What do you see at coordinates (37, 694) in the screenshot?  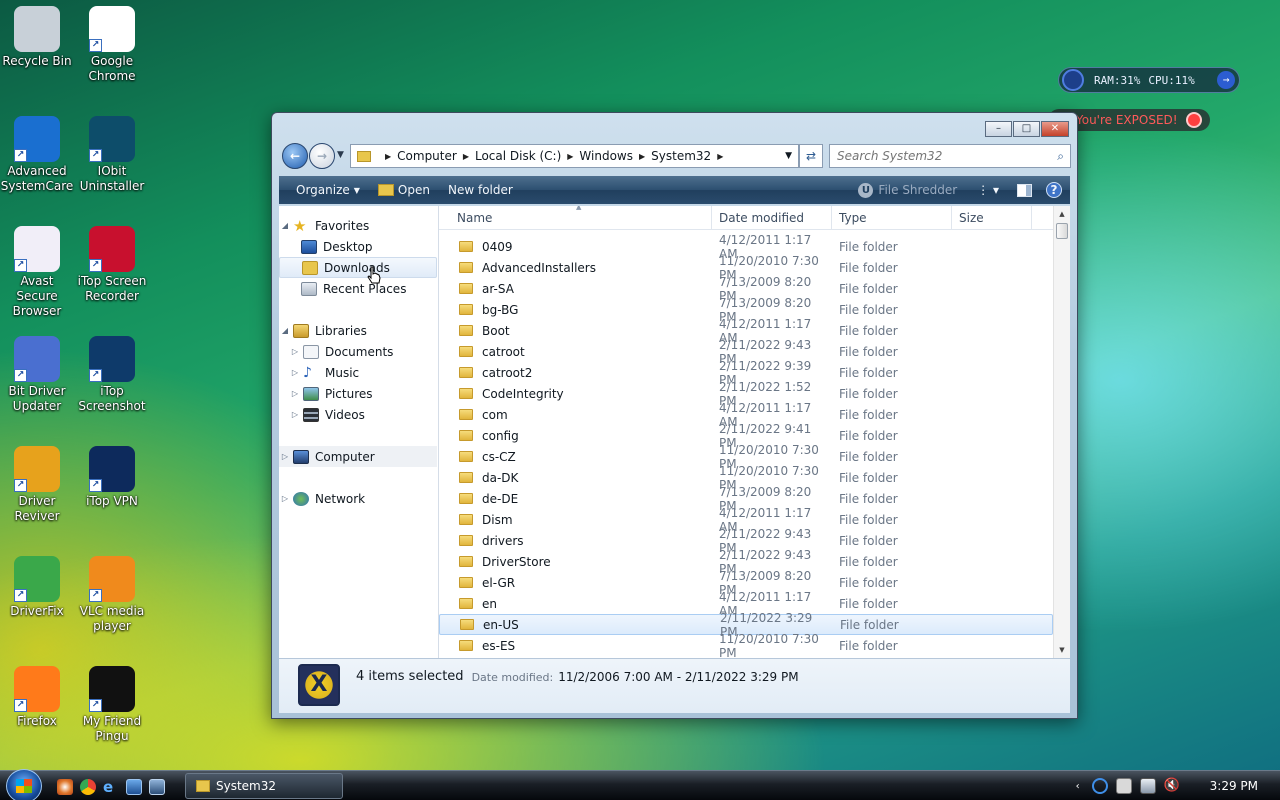 I see `desktop-icon-firefox: ↗ Firefox` at bounding box center [37, 694].